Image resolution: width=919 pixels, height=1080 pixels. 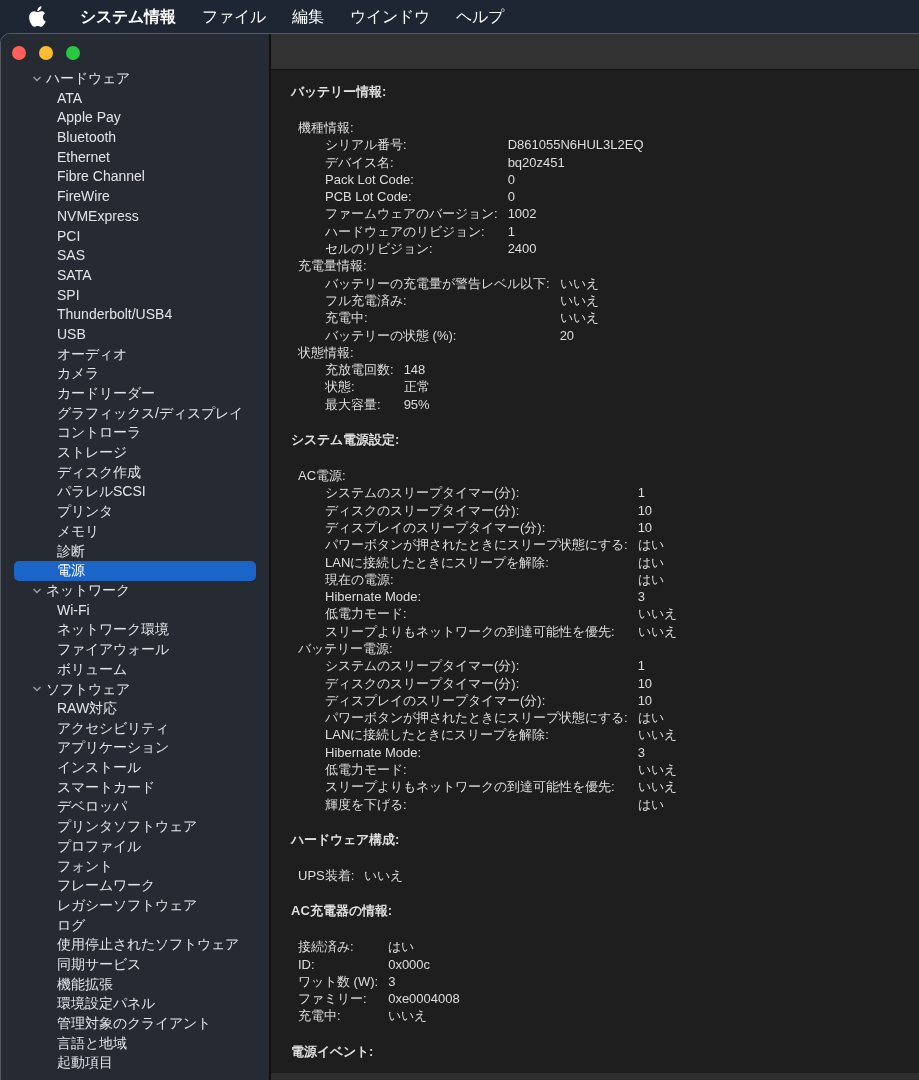 What do you see at coordinates (135, 551) in the screenshot?
I see `sidebar-item: 診断` at bounding box center [135, 551].